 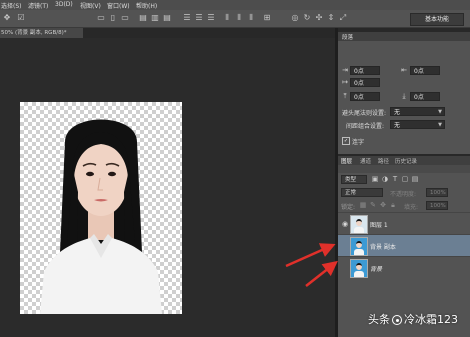 What do you see at coordinates (345, 224) in the screenshot?
I see `eye-icon: ◉` at bounding box center [345, 224].